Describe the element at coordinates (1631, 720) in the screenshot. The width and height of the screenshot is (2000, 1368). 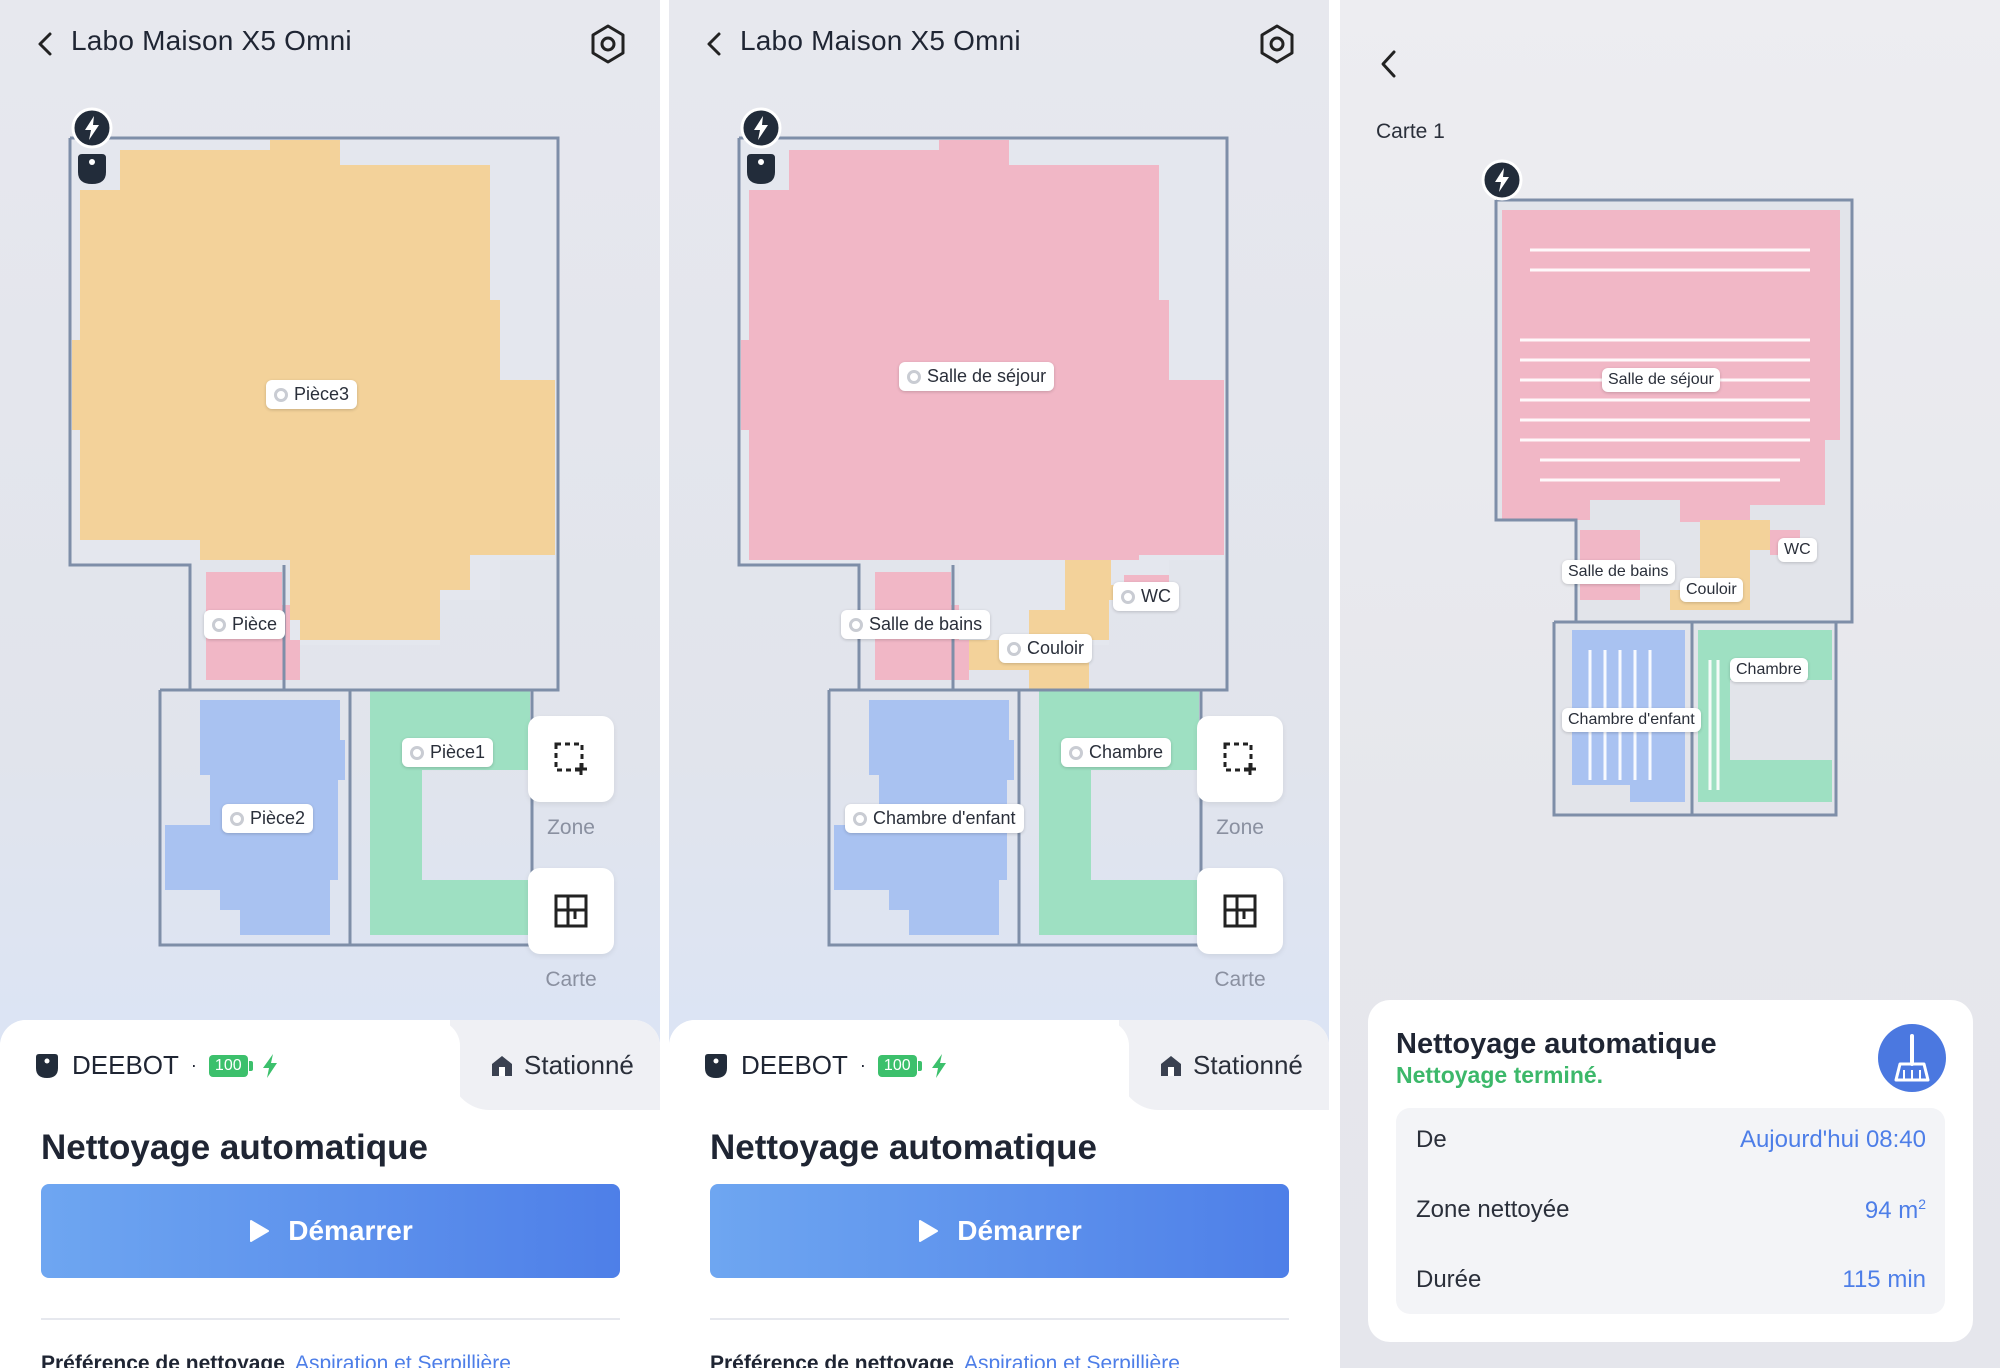
I see `map-label-chambre-denfant: Chambre d'enfant` at that location.